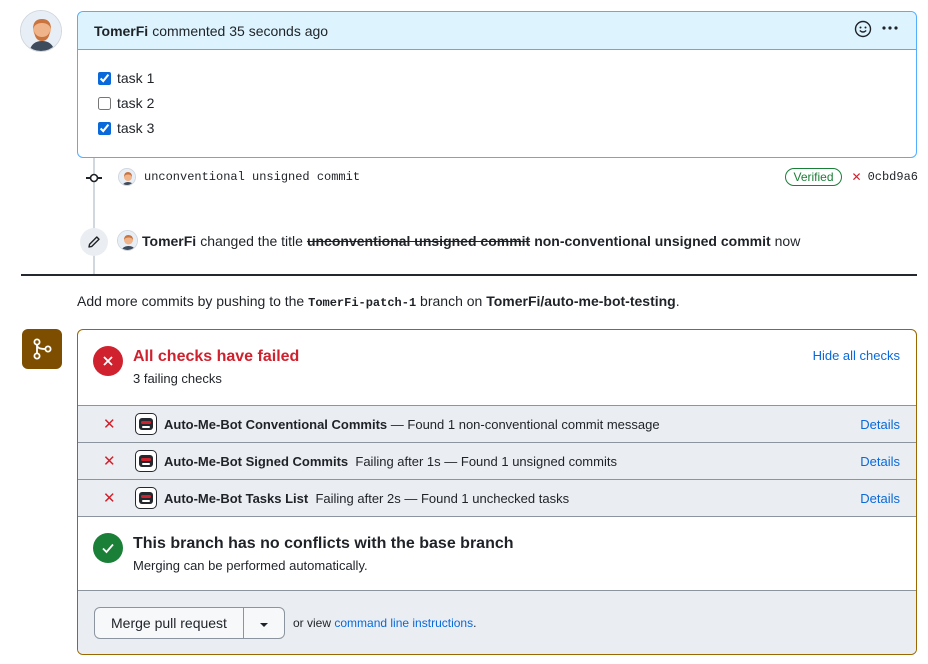  What do you see at coordinates (216, 356) in the screenshot?
I see `checks-title: All checks have failed` at bounding box center [216, 356].